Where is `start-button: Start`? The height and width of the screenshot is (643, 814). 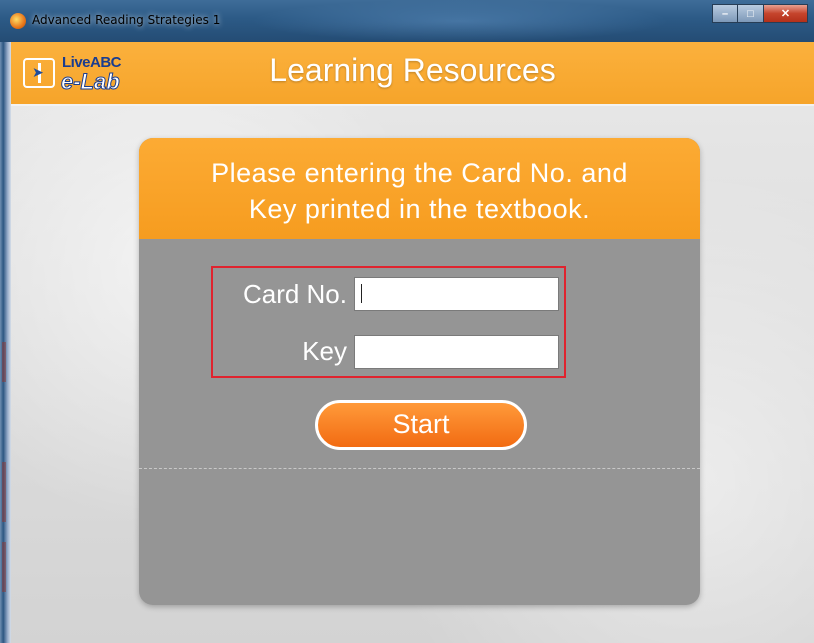
start-button: Start is located at coordinates (421, 425).